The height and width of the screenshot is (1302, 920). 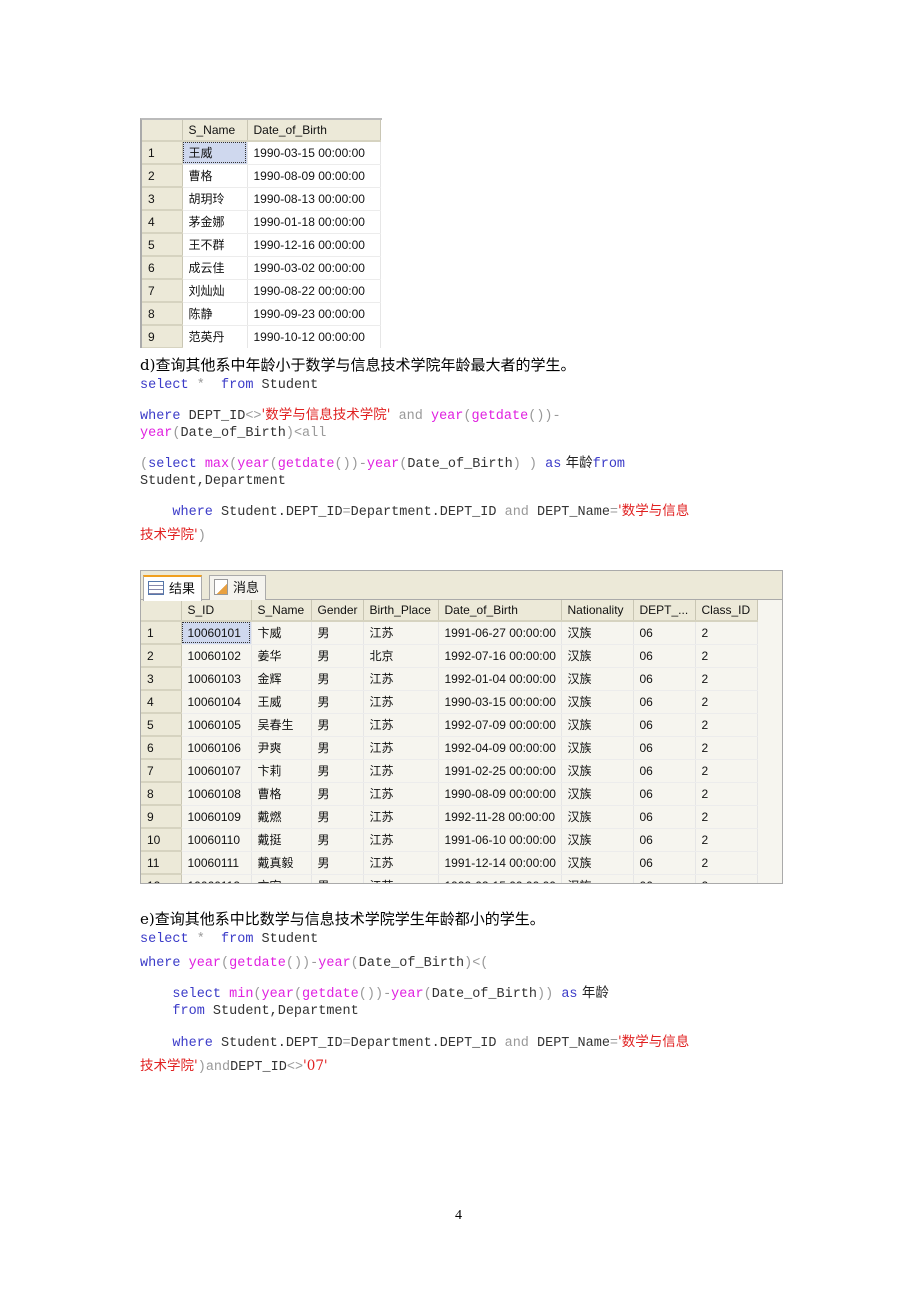 What do you see at coordinates (215, 314) in the screenshot?
I see `table-cell: 陈静` at bounding box center [215, 314].